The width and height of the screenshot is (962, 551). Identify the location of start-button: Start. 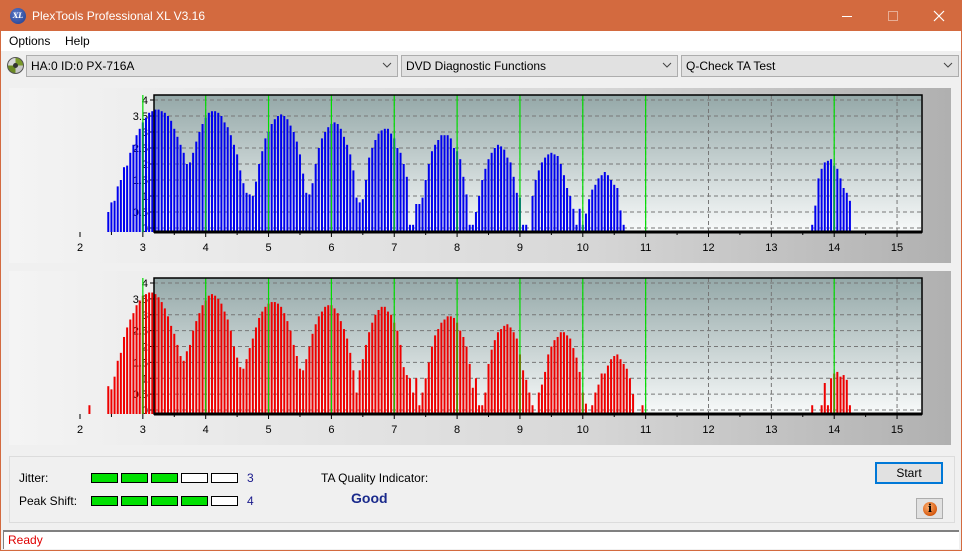
(909, 473).